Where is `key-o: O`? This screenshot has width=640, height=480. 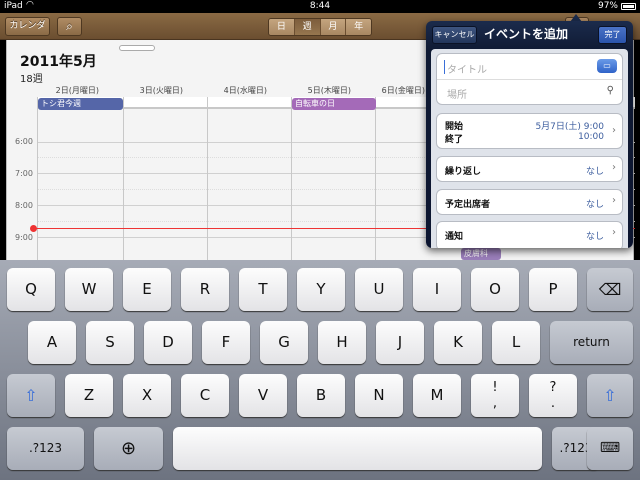 key-o: O is located at coordinates (495, 289).